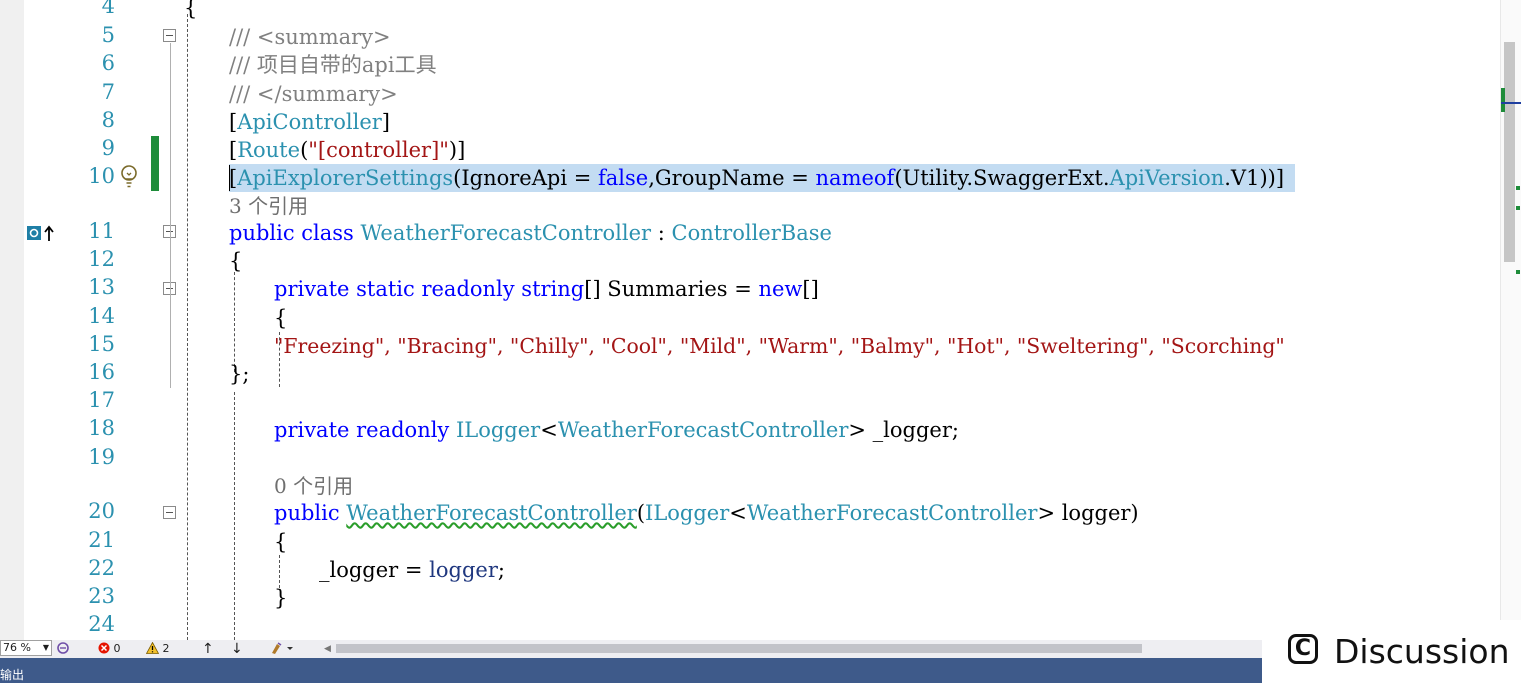 The width and height of the screenshot is (1521, 683). I want to click on change-indicator-bar, so click(155, 163).